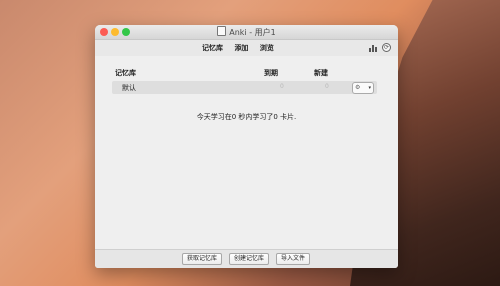  What do you see at coordinates (212, 48) in the screenshot?
I see `nav-decks: 记忆库` at bounding box center [212, 48].